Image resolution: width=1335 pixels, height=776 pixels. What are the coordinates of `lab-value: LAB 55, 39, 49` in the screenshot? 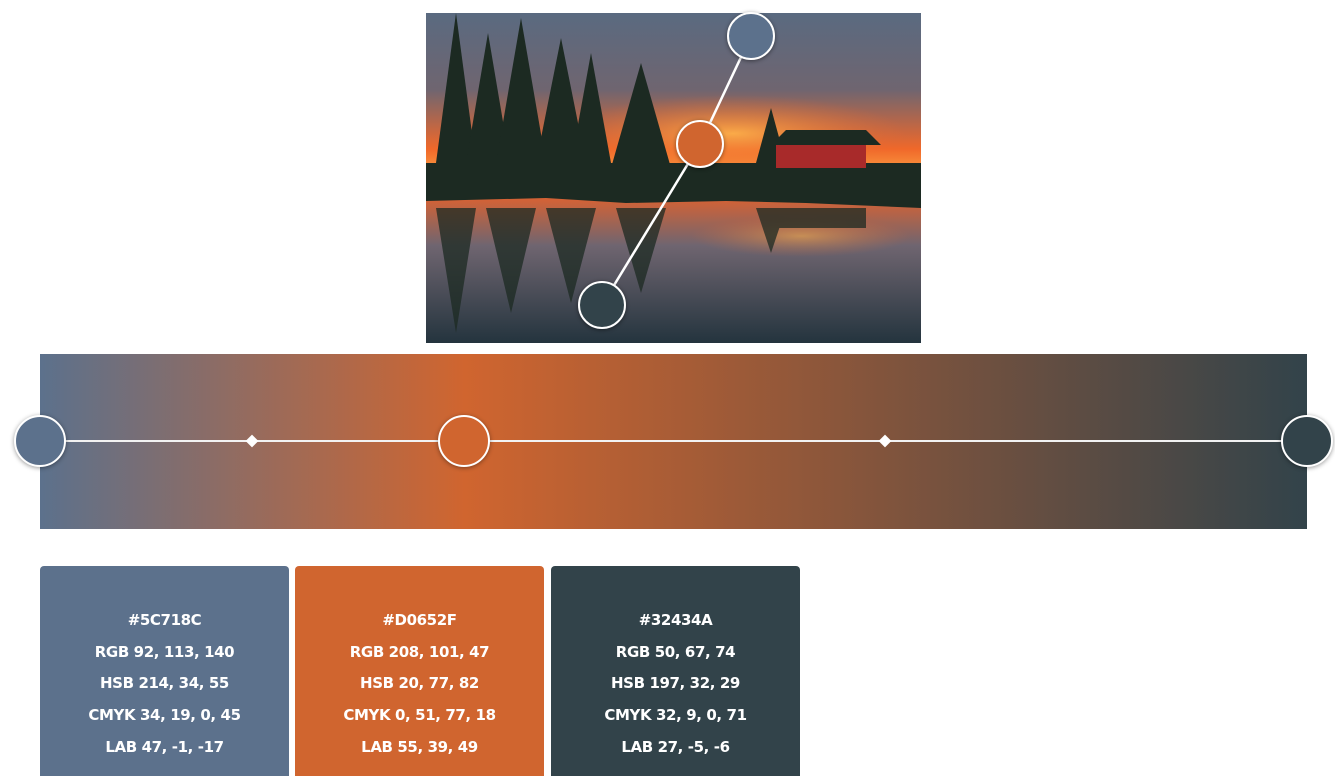 It's located at (419, 747).